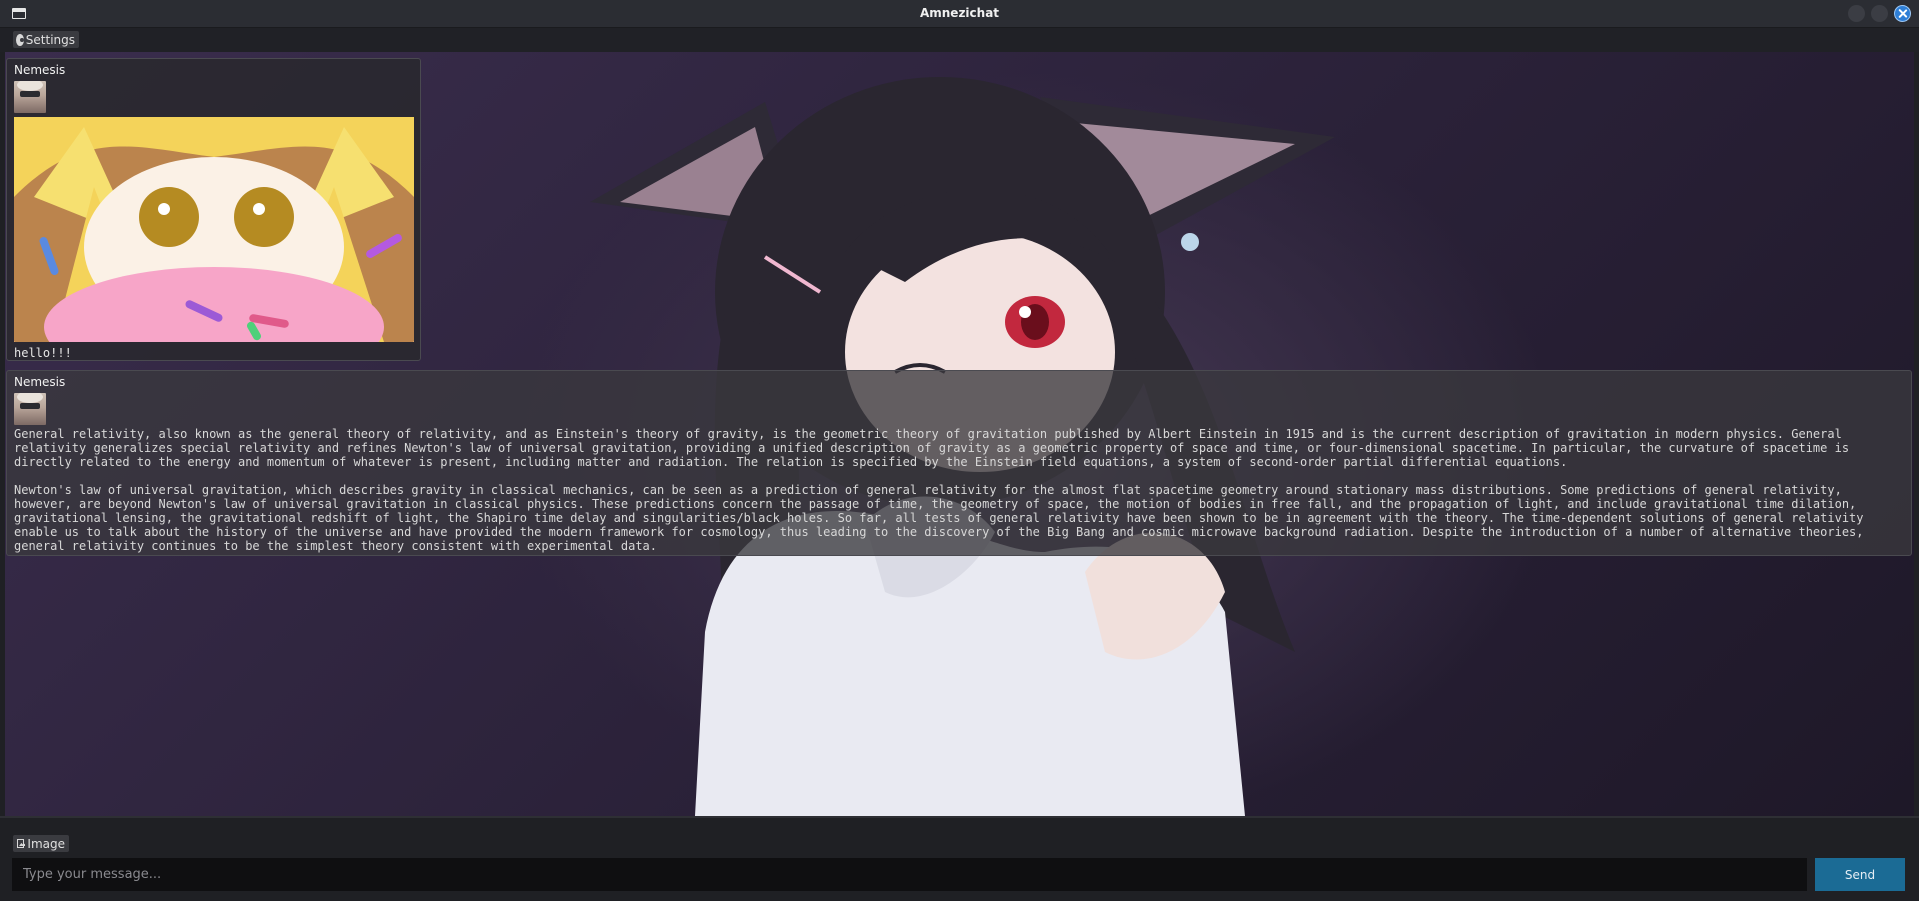 The width and height of the screenshot is (1919, 901). What do you see at coordinates (21, 843) in the screenshot?
I see `image-icon` at bounding box center [21, 843].